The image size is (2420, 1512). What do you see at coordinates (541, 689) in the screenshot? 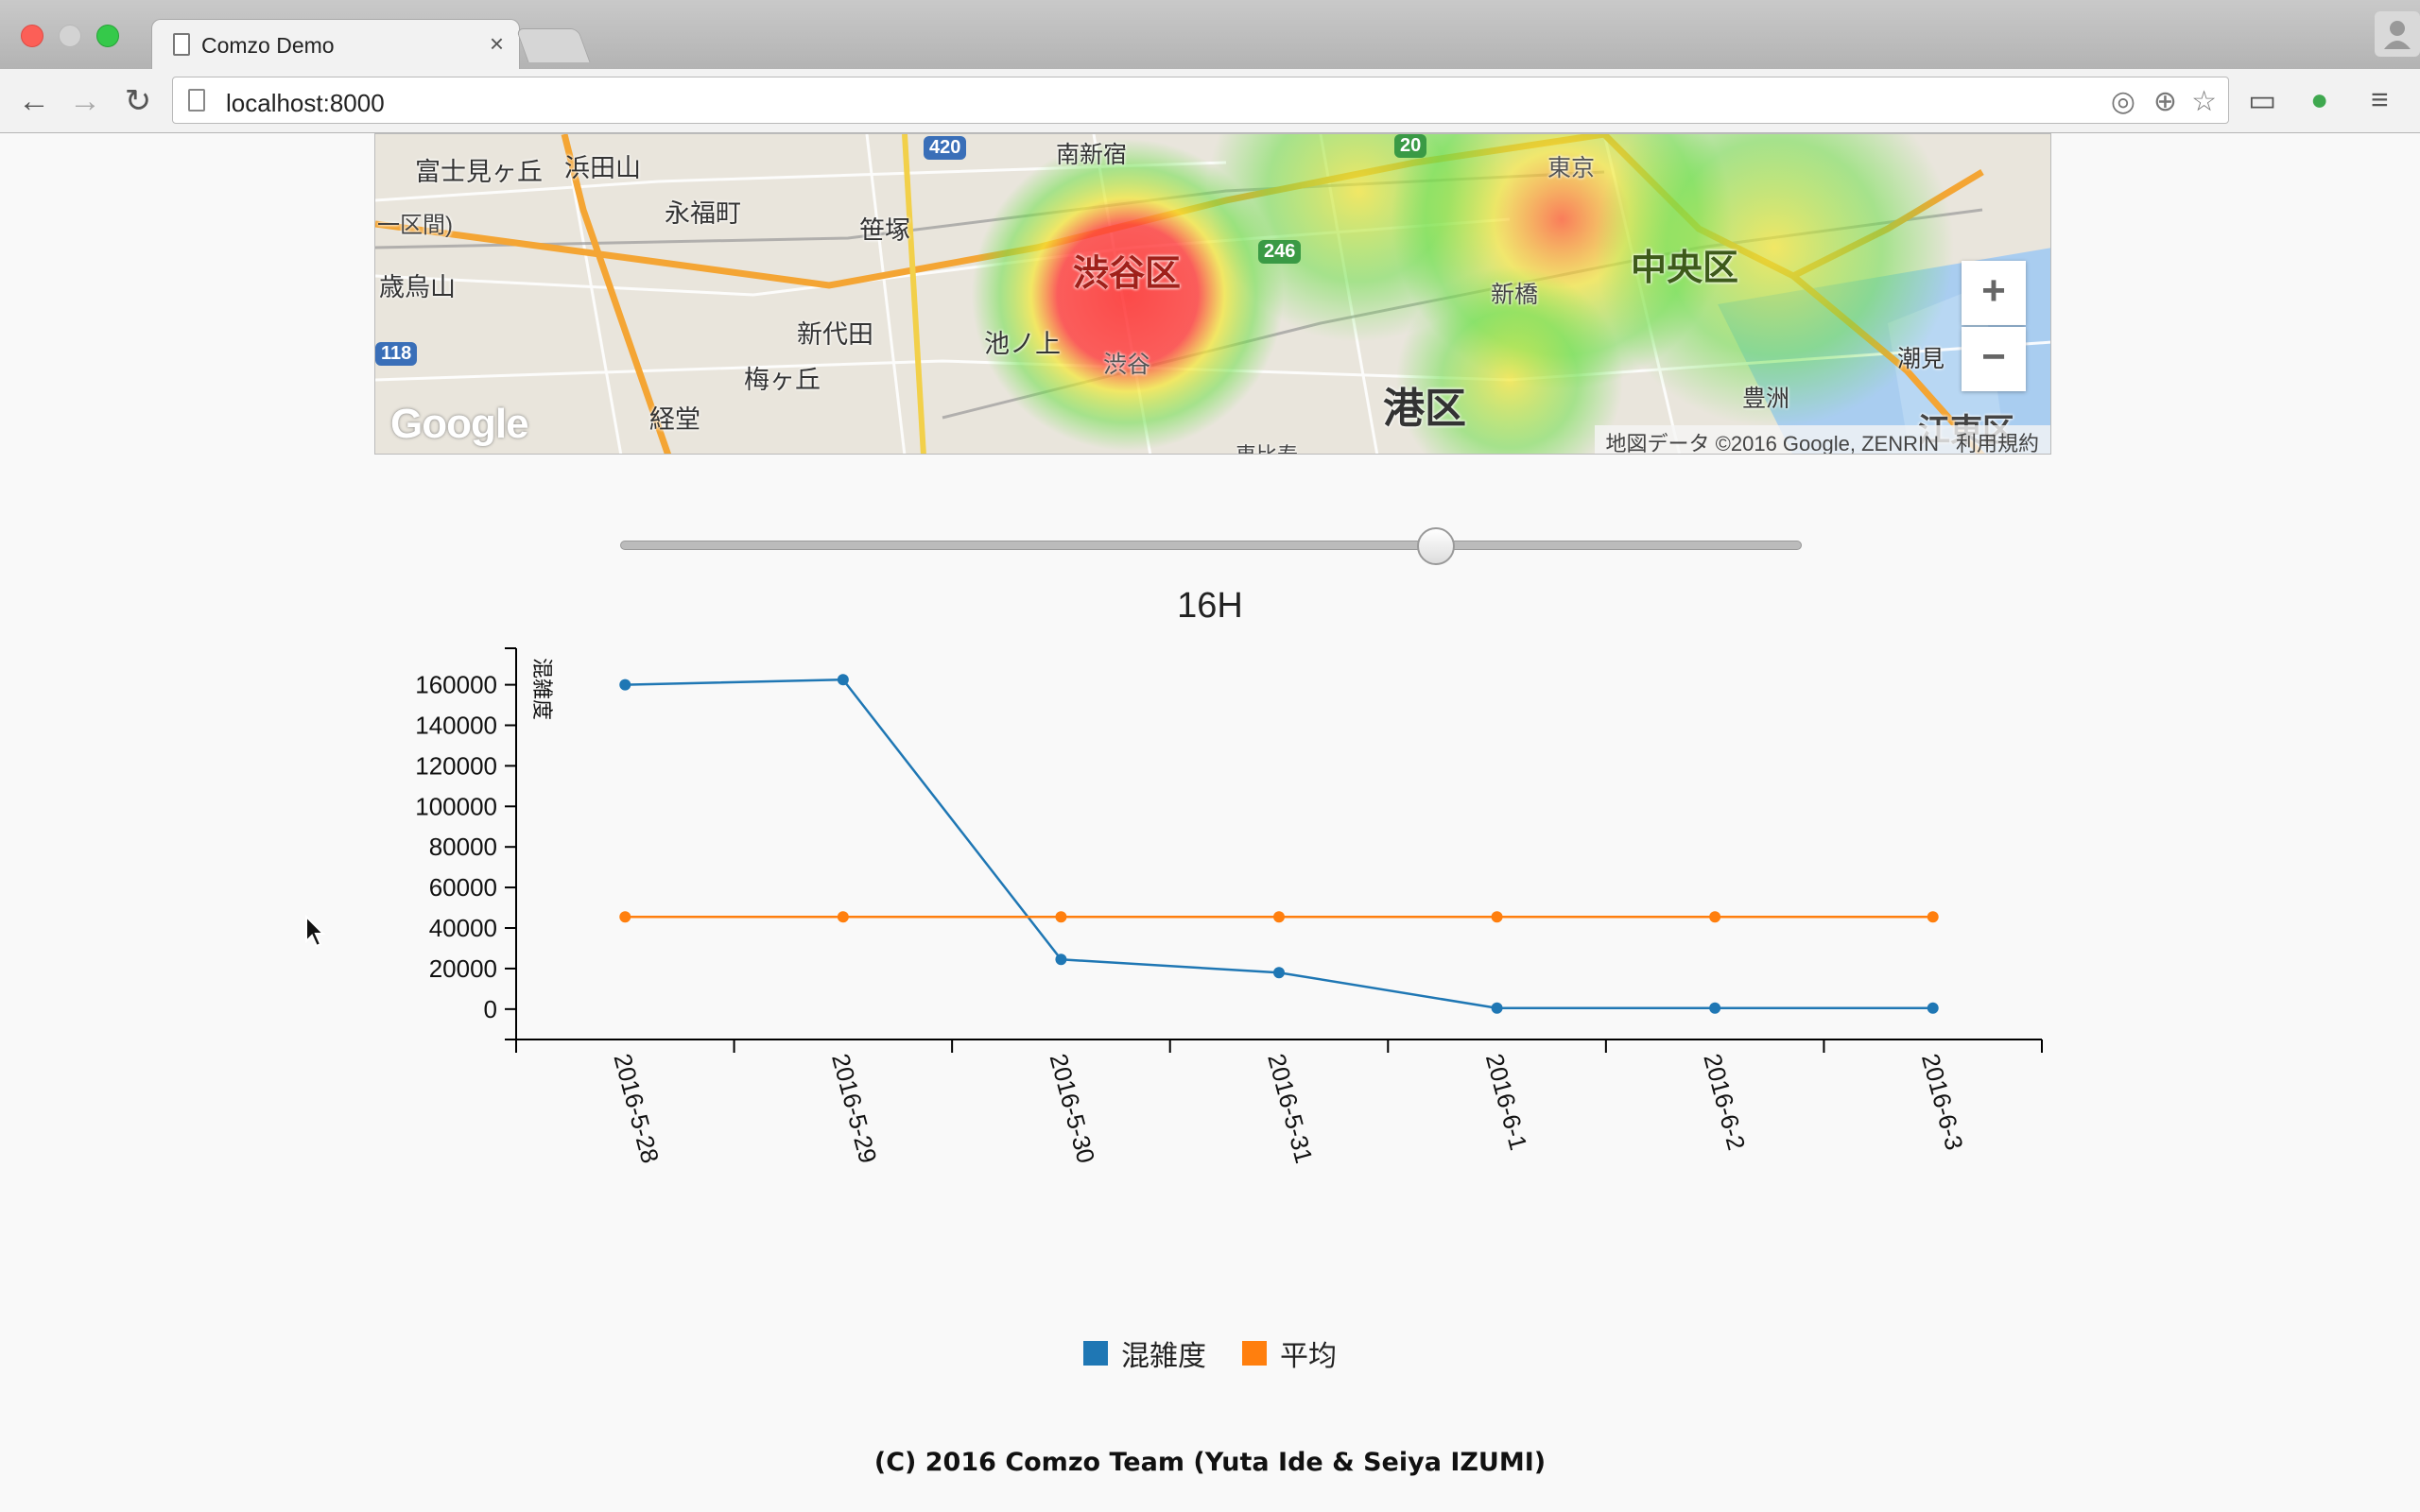
I see `y-axis-label: 混雑度` at bounding box center [541, 689].